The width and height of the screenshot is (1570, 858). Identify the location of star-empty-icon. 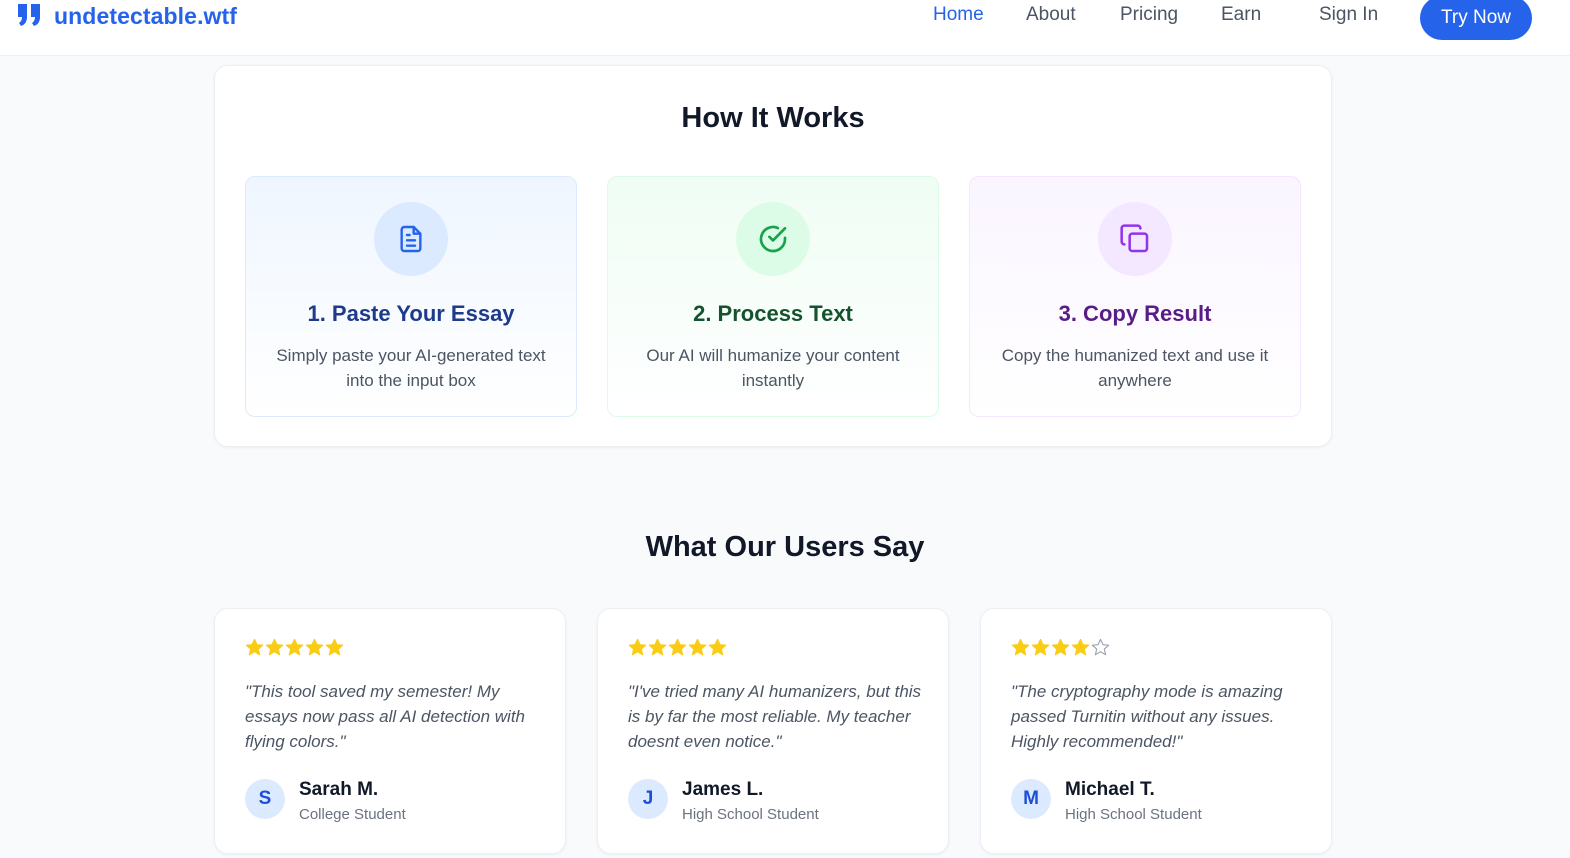
(1100, 647).